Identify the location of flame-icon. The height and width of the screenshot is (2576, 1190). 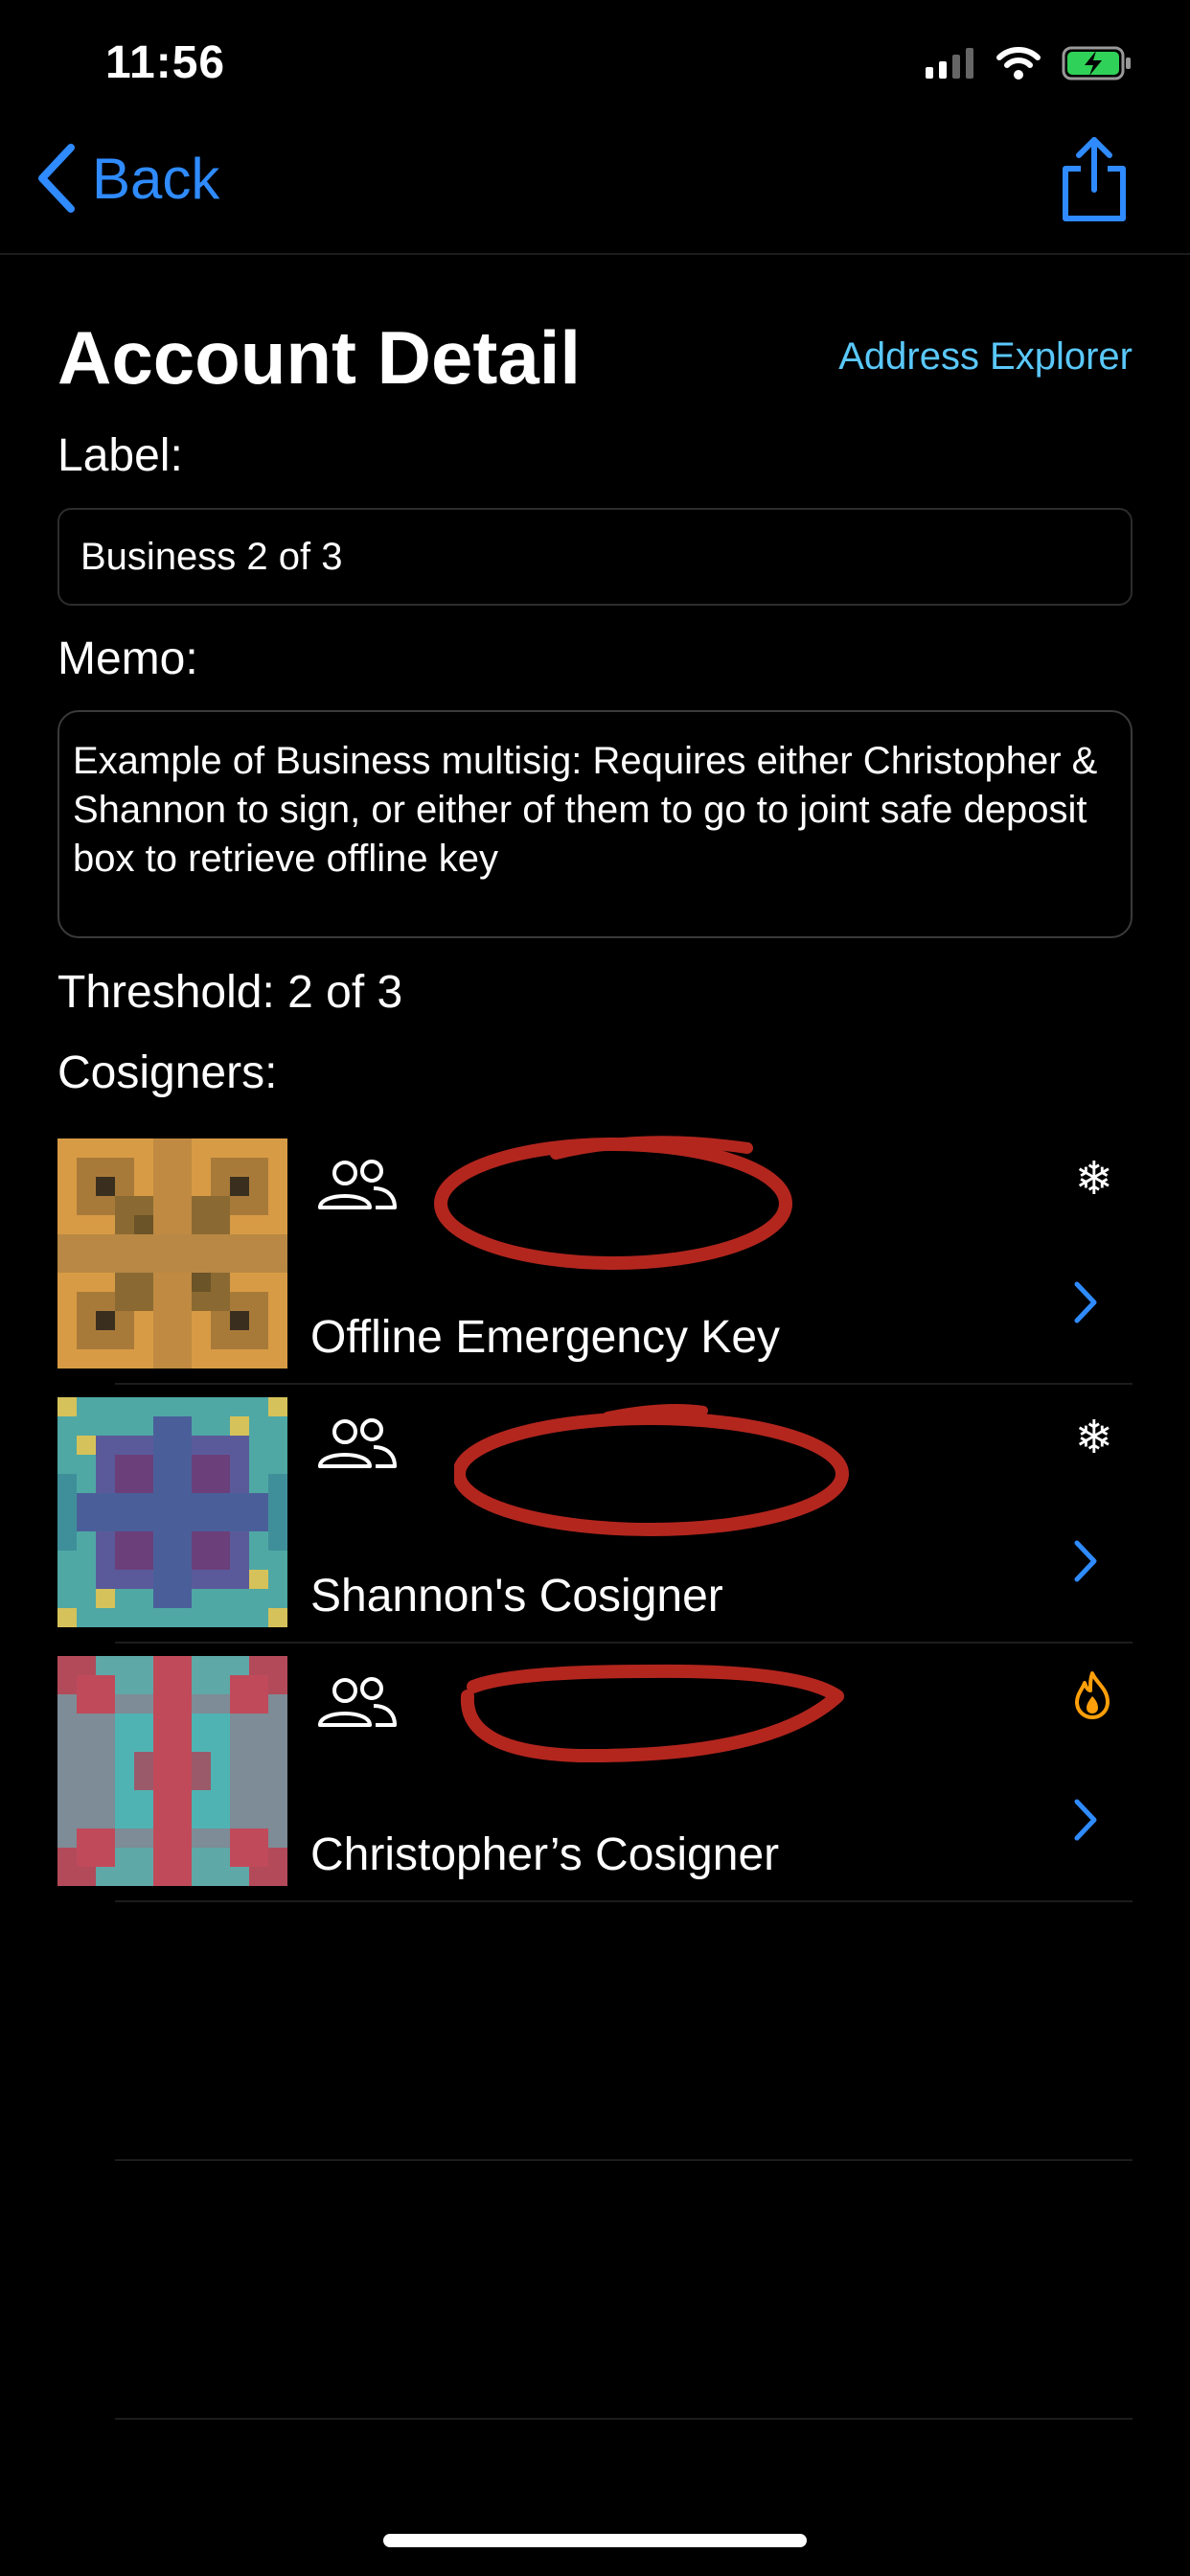
(1092, 1700).